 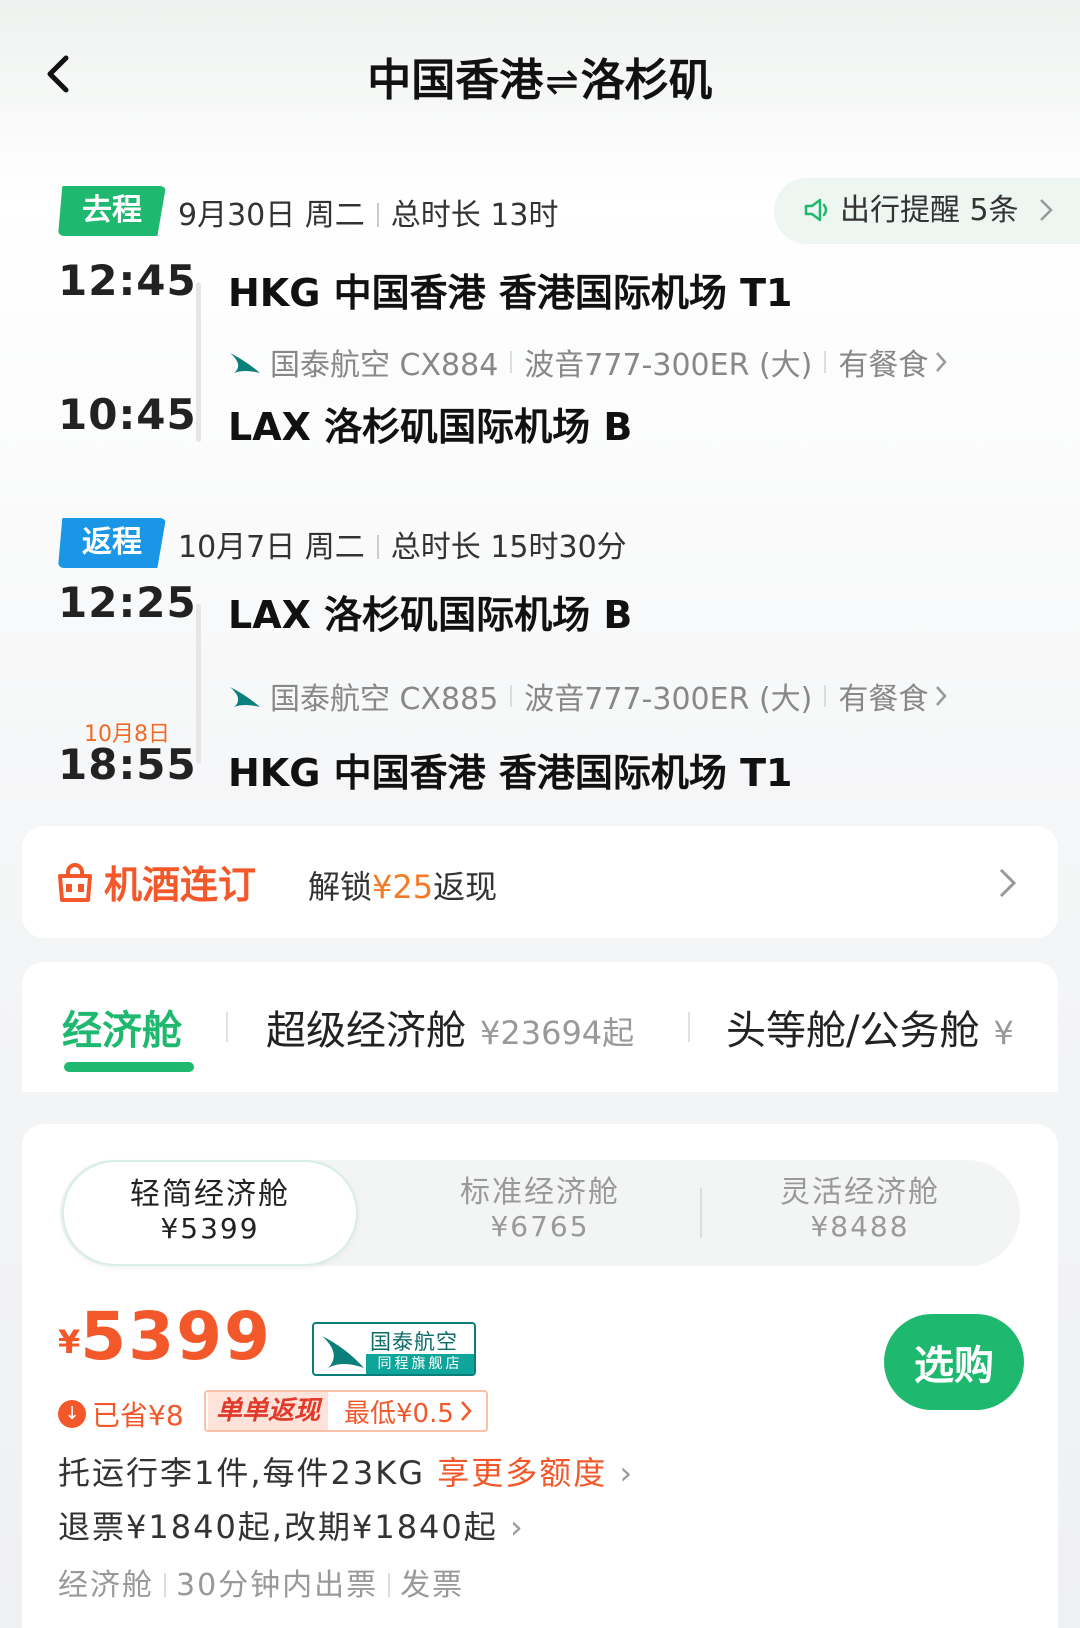 I want to click on saved-amount: ↓ 已省¥8, so click(x=121, y=1414).